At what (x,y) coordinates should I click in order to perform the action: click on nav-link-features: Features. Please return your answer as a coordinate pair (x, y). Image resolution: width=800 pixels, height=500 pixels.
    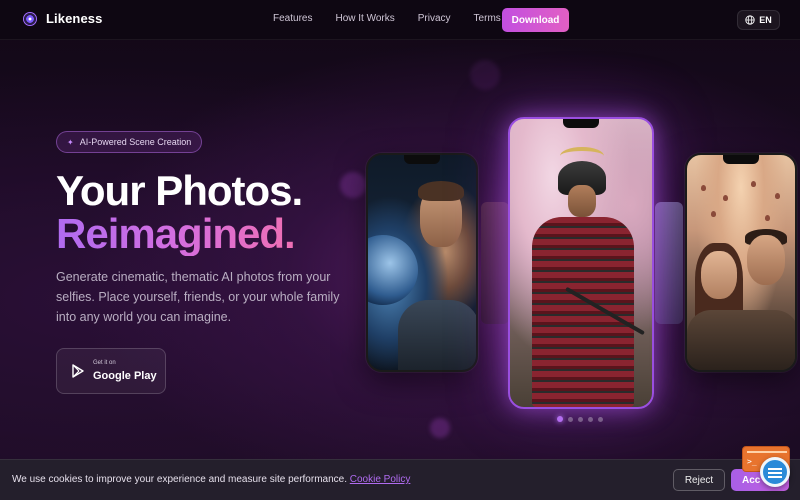
    Looking at the image, I should click on (292, 18).